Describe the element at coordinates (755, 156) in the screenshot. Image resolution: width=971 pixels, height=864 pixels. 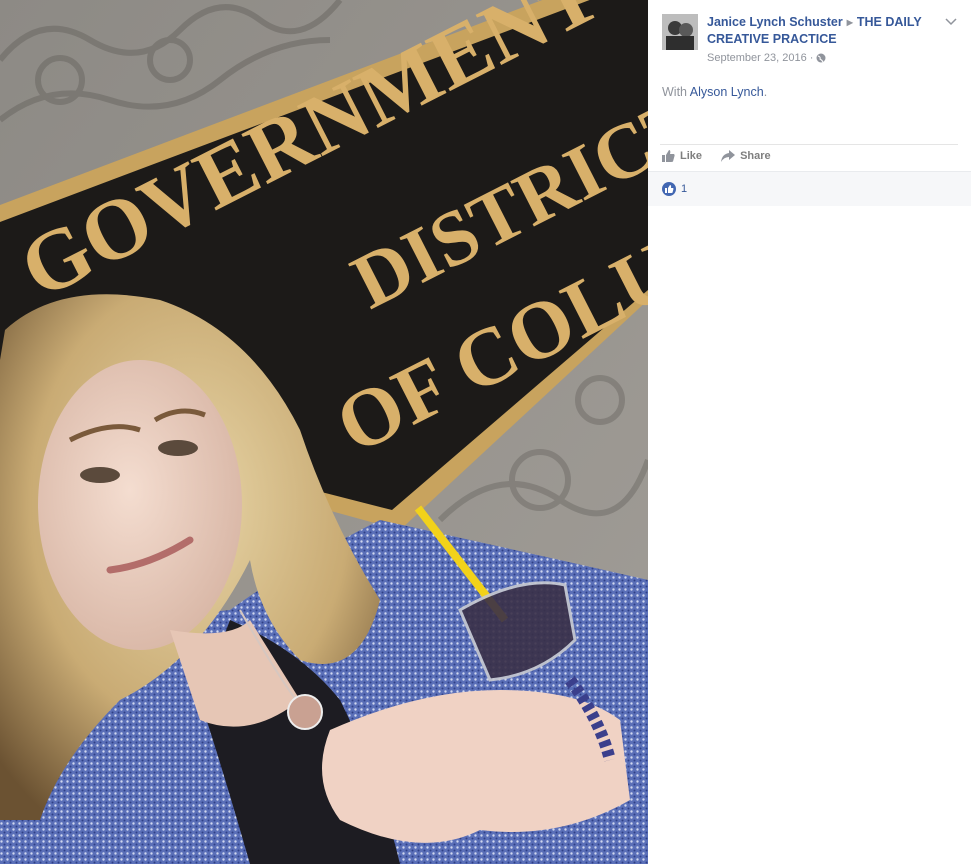
I see `share-label: Share` at that location.